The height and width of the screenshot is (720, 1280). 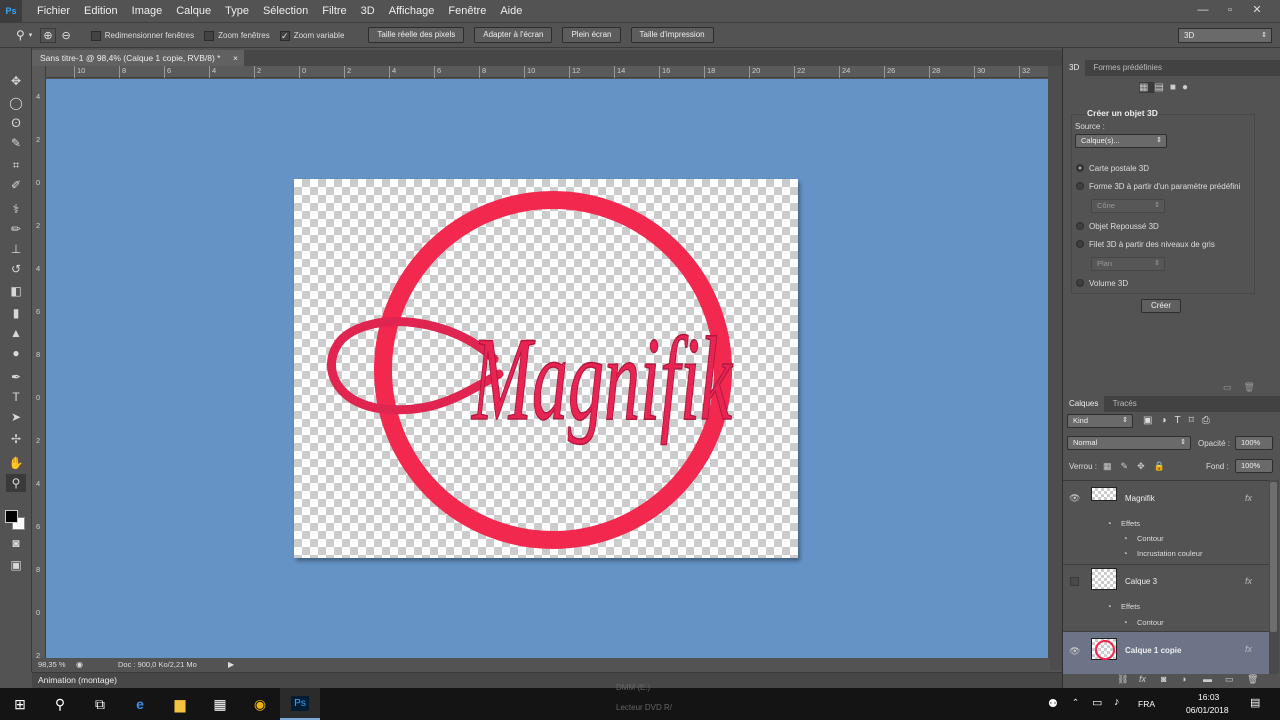 What do you see at coordinates (100, 704) in the screenshot?
I see `task-view-icon: ⧉` at bounding box center [100, 704].